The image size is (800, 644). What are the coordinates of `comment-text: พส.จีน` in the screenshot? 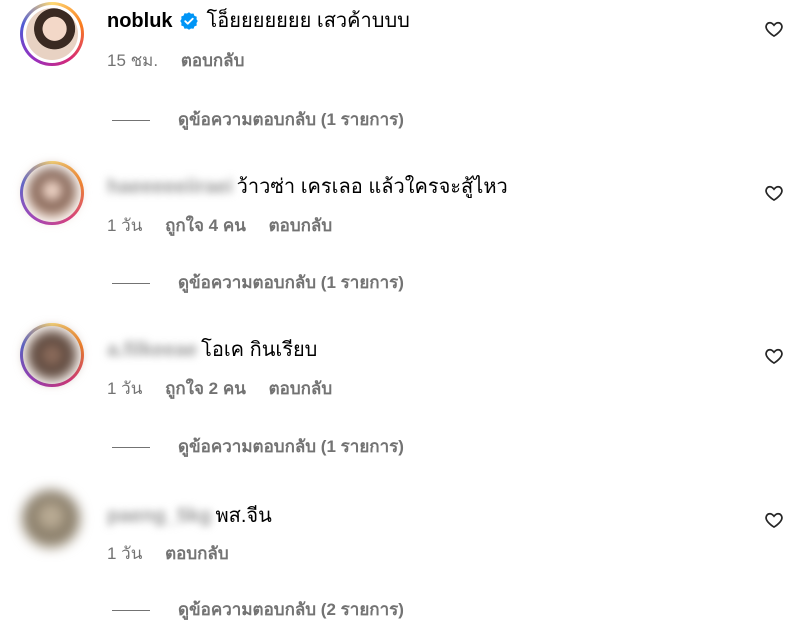 It's located at (243, 516).